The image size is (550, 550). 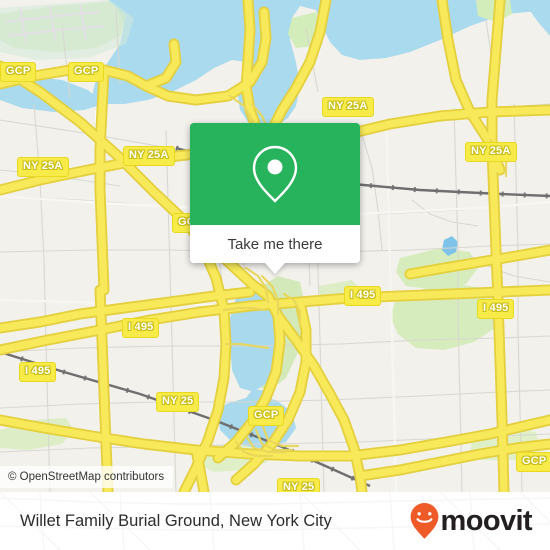 What do you see at coordinates (486, 520) in the screenshot?
I see `moovit-wordmark: moovit` at bounding box center [486, 520].